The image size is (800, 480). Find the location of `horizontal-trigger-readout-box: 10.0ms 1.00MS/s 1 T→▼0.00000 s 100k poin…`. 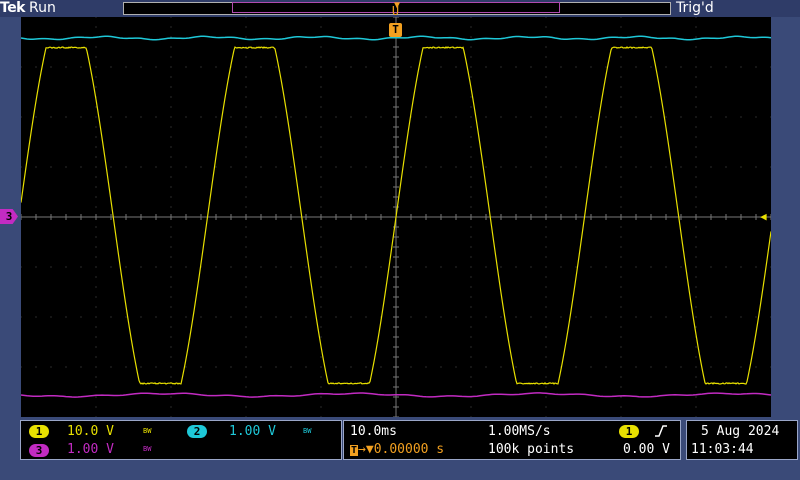

horizontal-trigger-readout-box: 10.0ms 1.00MS/s 1 T→▼0.00000 s 100k poin… is located at coordinates (512, 440).